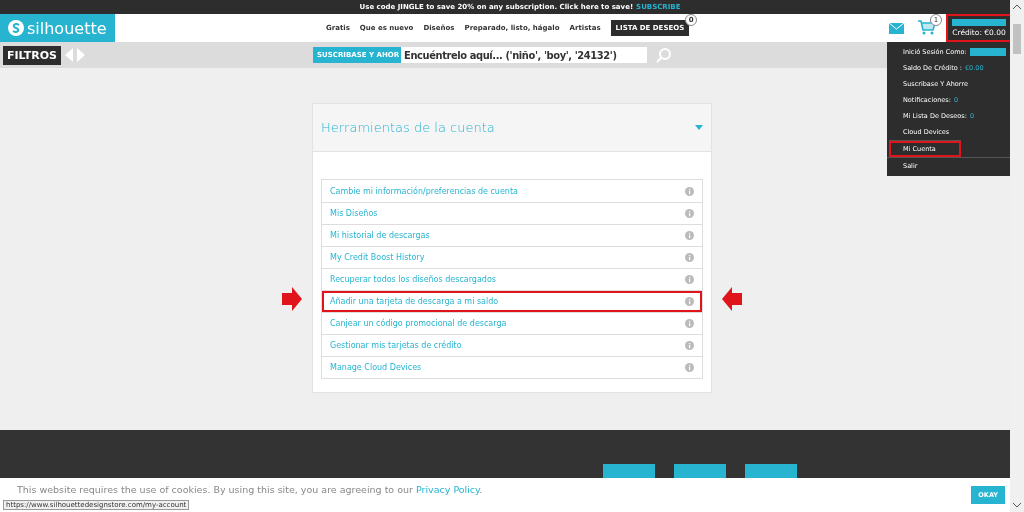 The height and width of the screenshot is (512, 1024). Describe the element at coordinates (1017, 505) in the screenshot. I see `scroll-down-icon` at that location.